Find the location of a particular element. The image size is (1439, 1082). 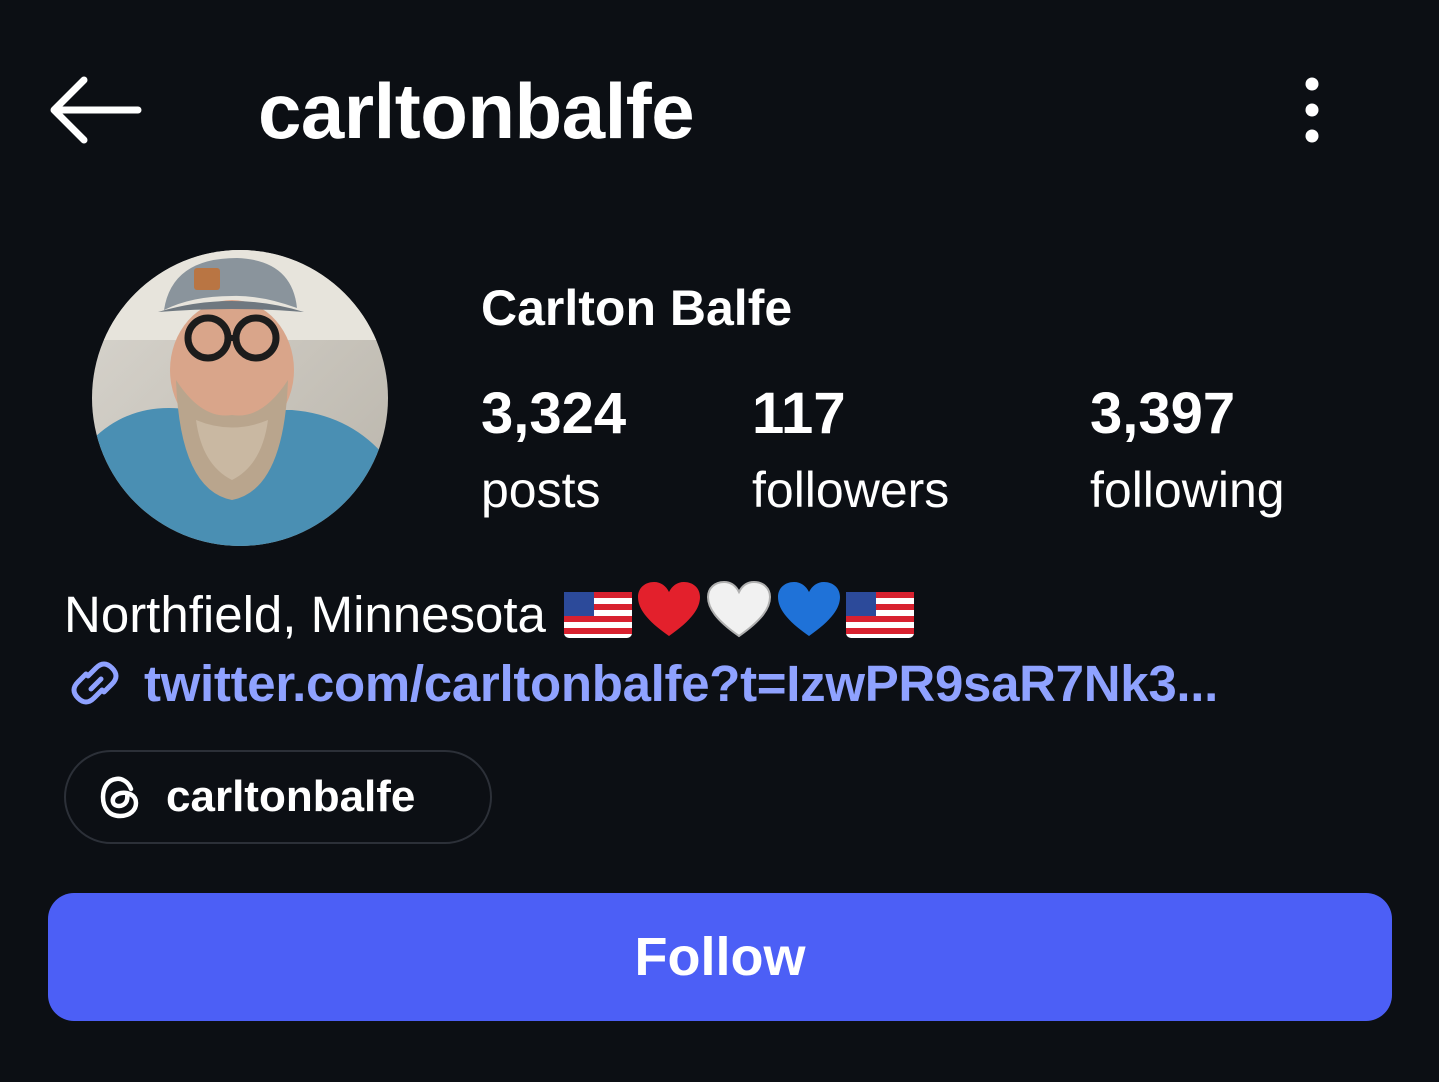

followers-count: 117 is located at coordinates (799, 413).